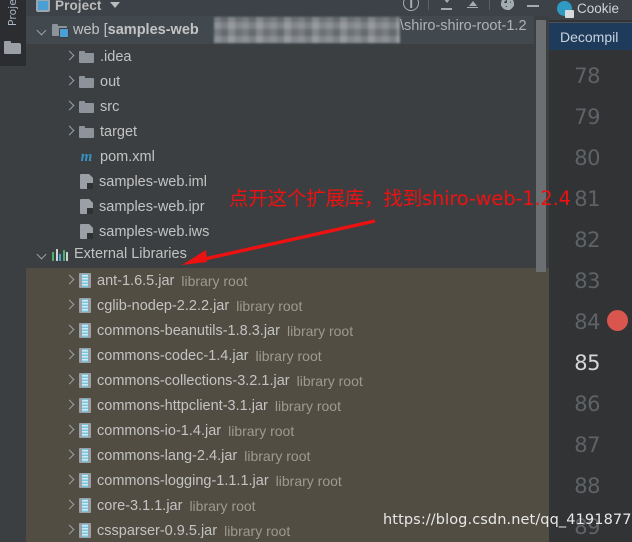  What do you see at coordinates (287, 8) in the screenshot?
I see `project-panel-header: Project` at bounding box center [287, 8].